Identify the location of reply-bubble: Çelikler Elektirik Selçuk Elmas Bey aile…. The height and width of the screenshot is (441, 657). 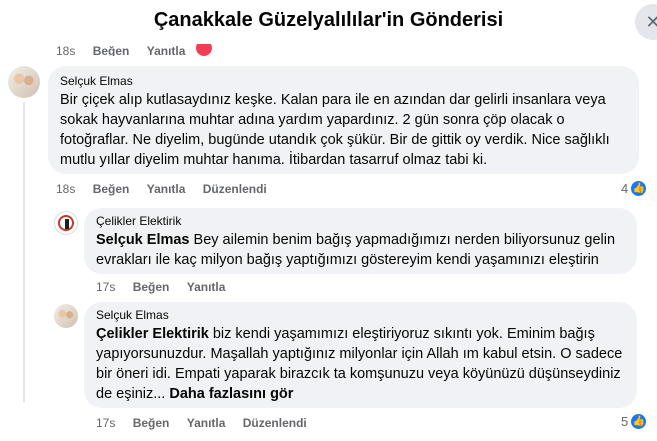
(360, 241).